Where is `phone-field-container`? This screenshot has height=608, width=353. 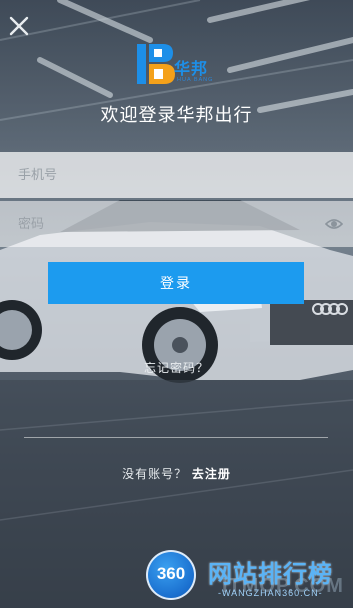
phone-field-container is located at coordinates (176, 175).